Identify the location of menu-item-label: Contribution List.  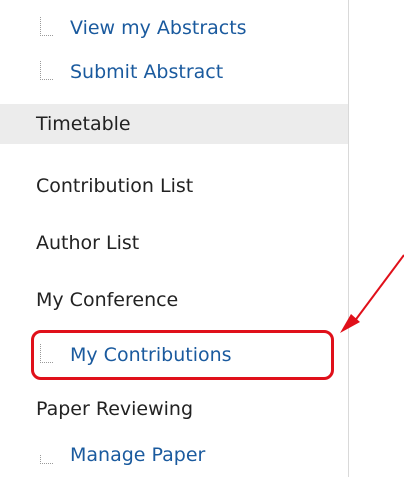
(115, 186).